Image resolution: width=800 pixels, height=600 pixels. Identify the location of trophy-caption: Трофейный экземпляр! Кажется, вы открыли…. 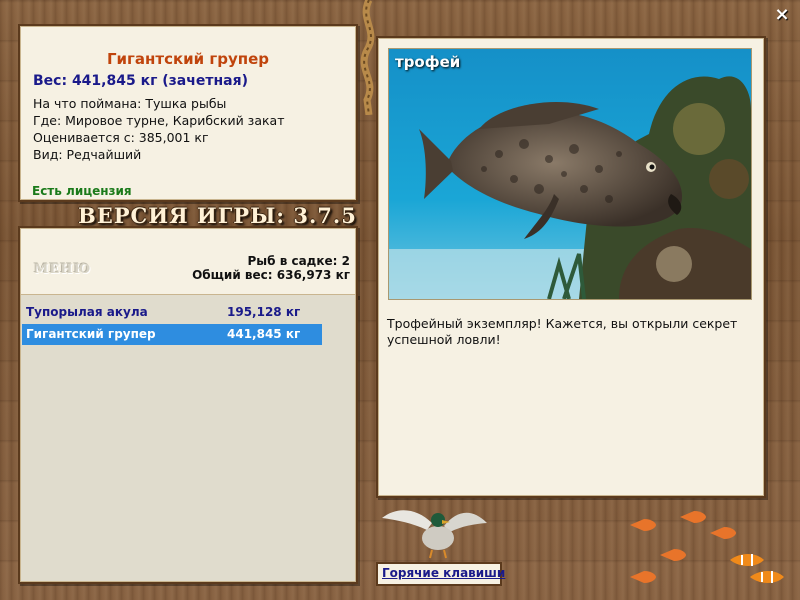
(562, 331).